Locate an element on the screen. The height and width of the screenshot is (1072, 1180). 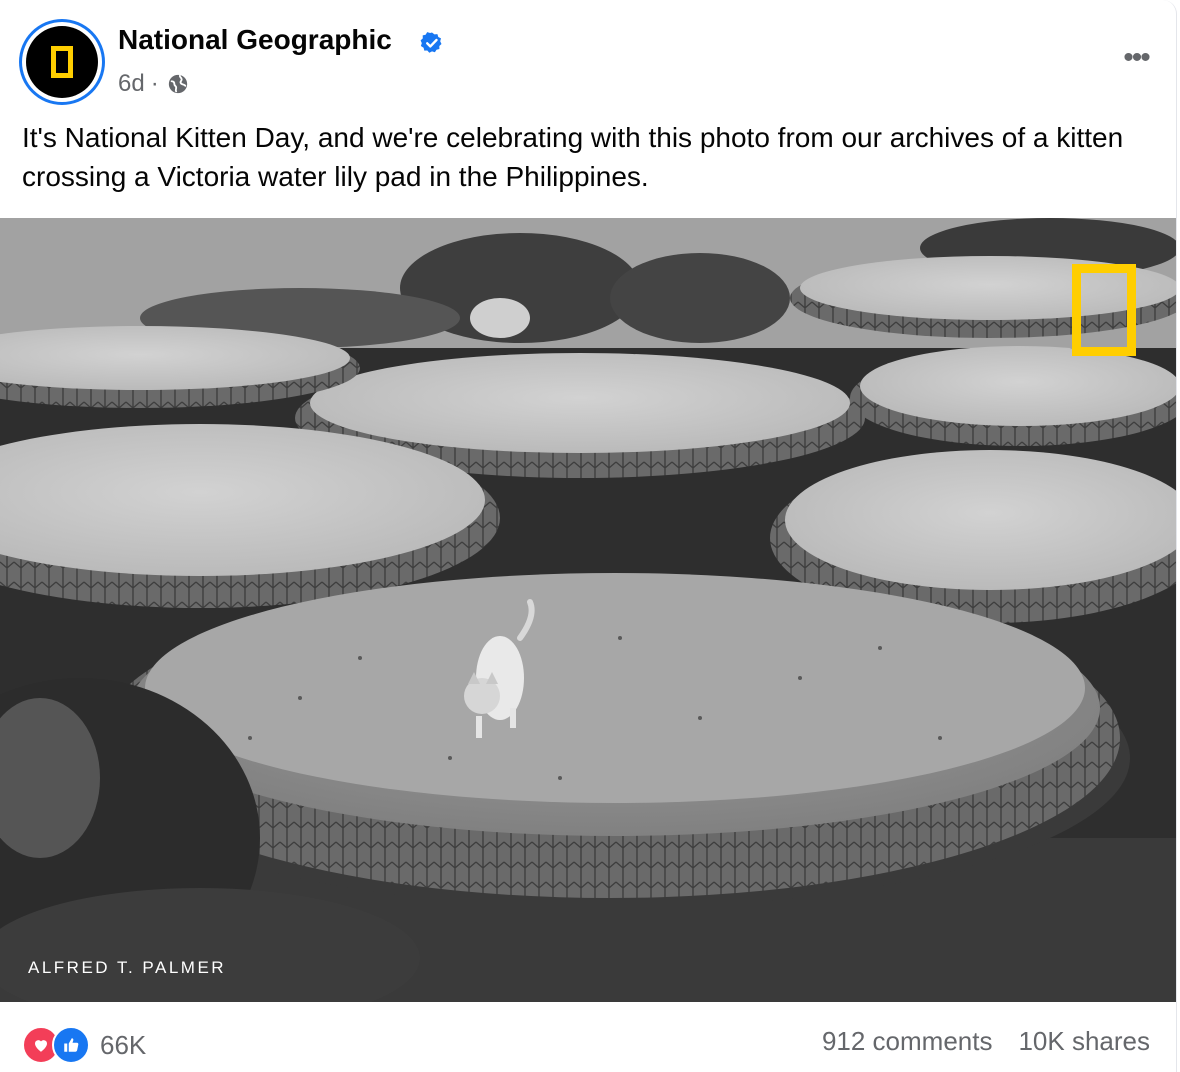
engagement-stats: 912 comments 10K shares is located at coordinates (986, 1041).